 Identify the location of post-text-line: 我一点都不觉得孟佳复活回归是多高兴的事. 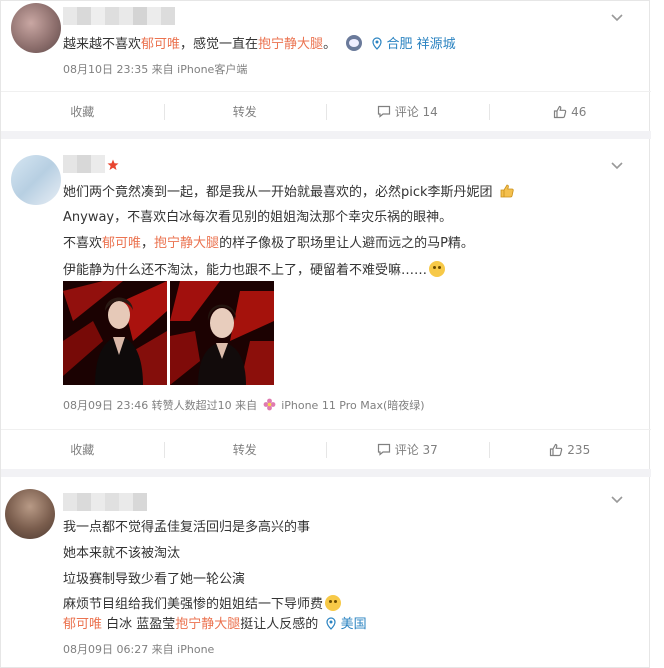
(186, 528).